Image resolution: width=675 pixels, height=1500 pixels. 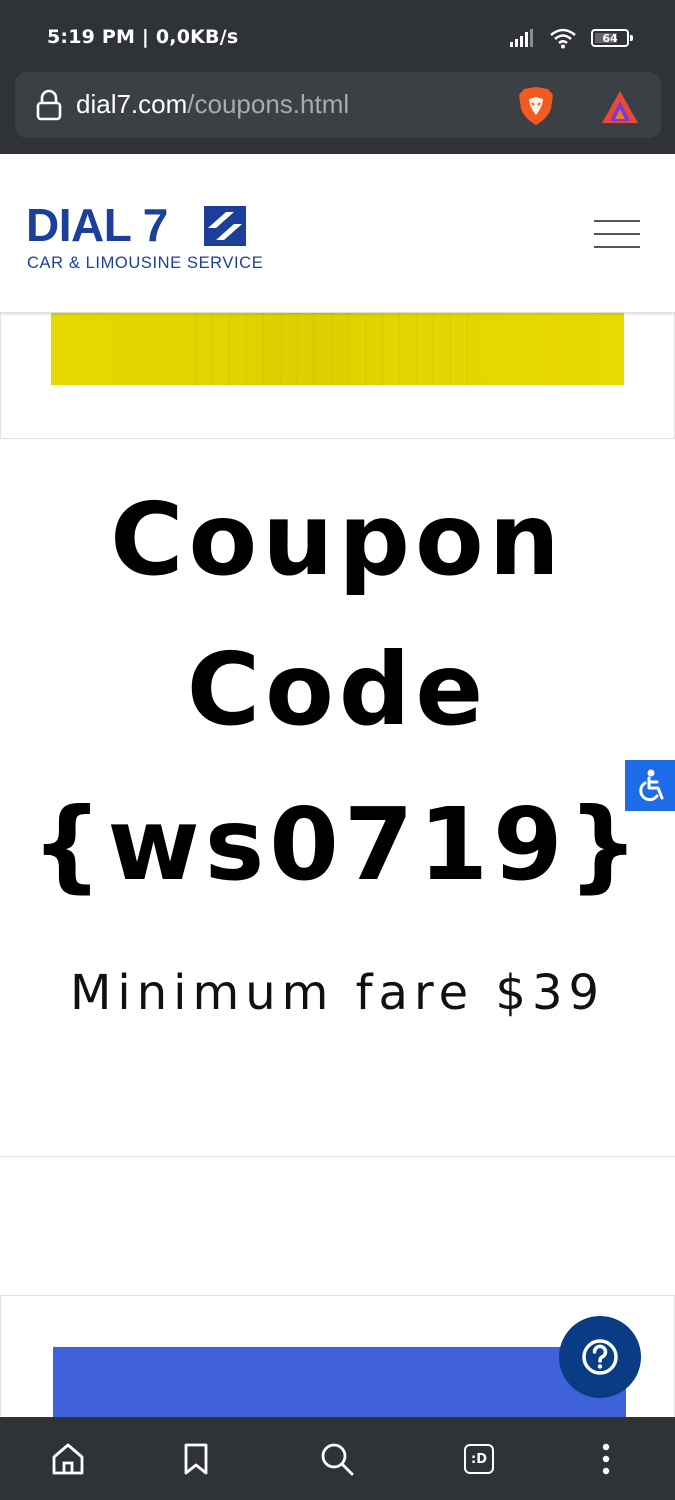 I want to click on coupon-heading-line2: Code, so click(x=337, y=689).